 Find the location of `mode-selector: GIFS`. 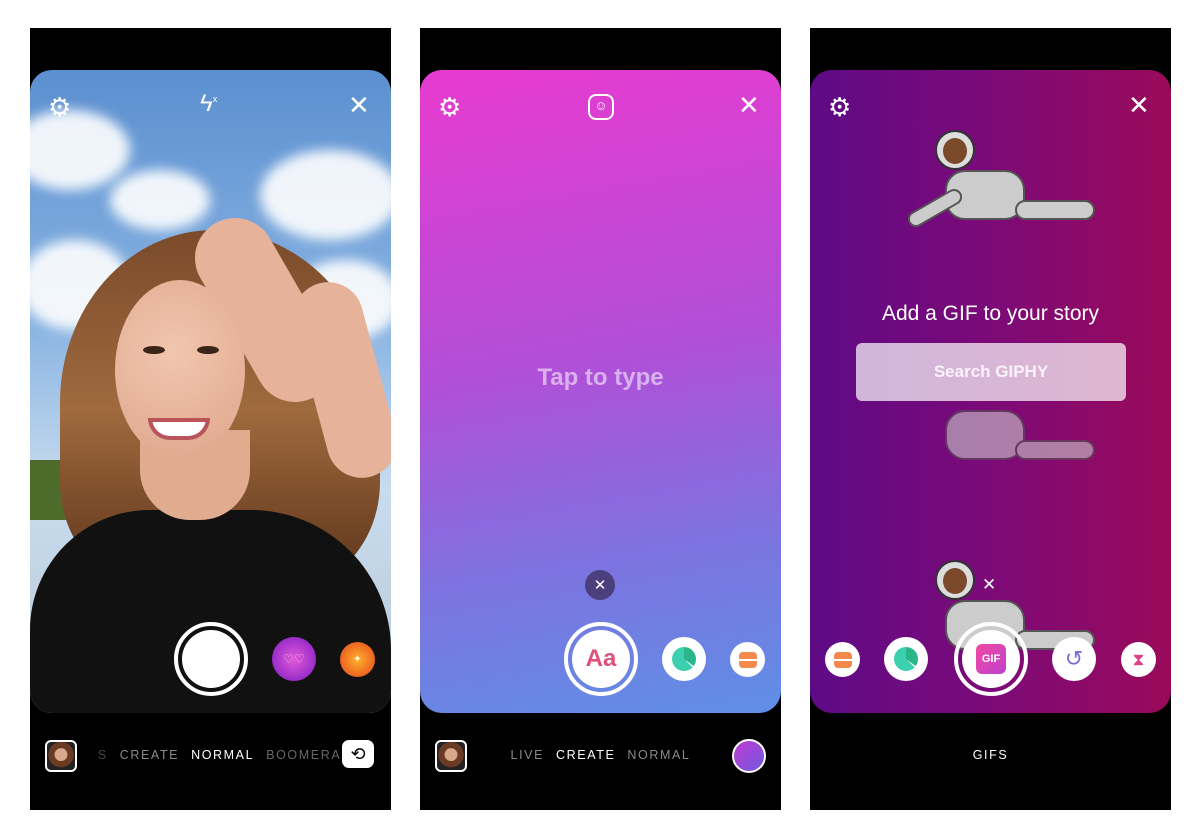

mode-selector: GIFS is located at coordinates (990, 755).